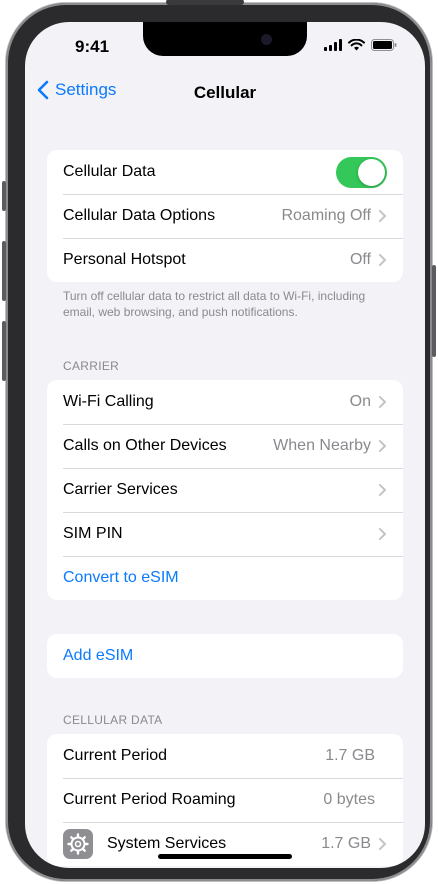  I want to click on gear-icon, so click(78, 844).